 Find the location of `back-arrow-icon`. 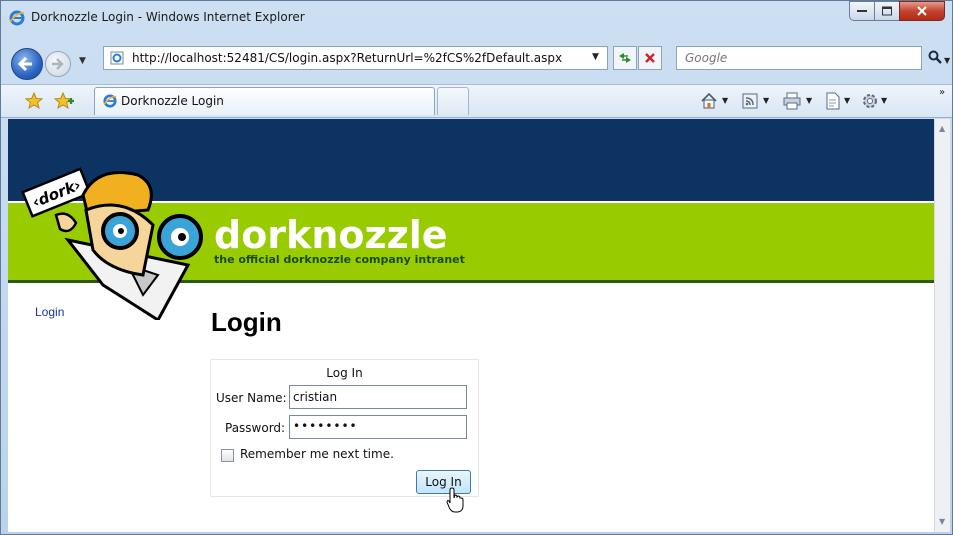

back-arrow-icon is located at coordinates (24, 64).